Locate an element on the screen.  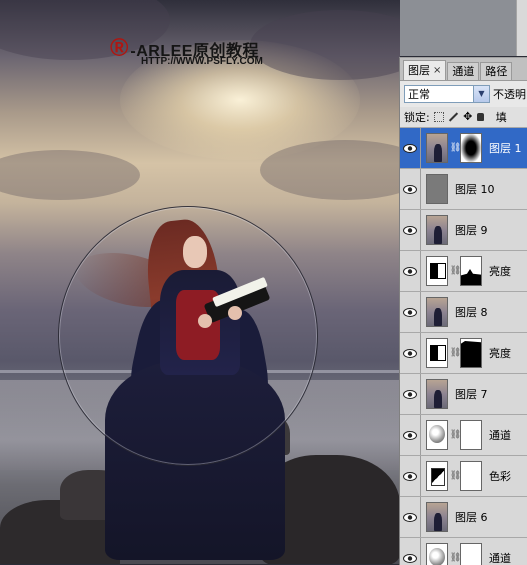
color-balance-adjustment-icon is located at coordinates (438, 477).